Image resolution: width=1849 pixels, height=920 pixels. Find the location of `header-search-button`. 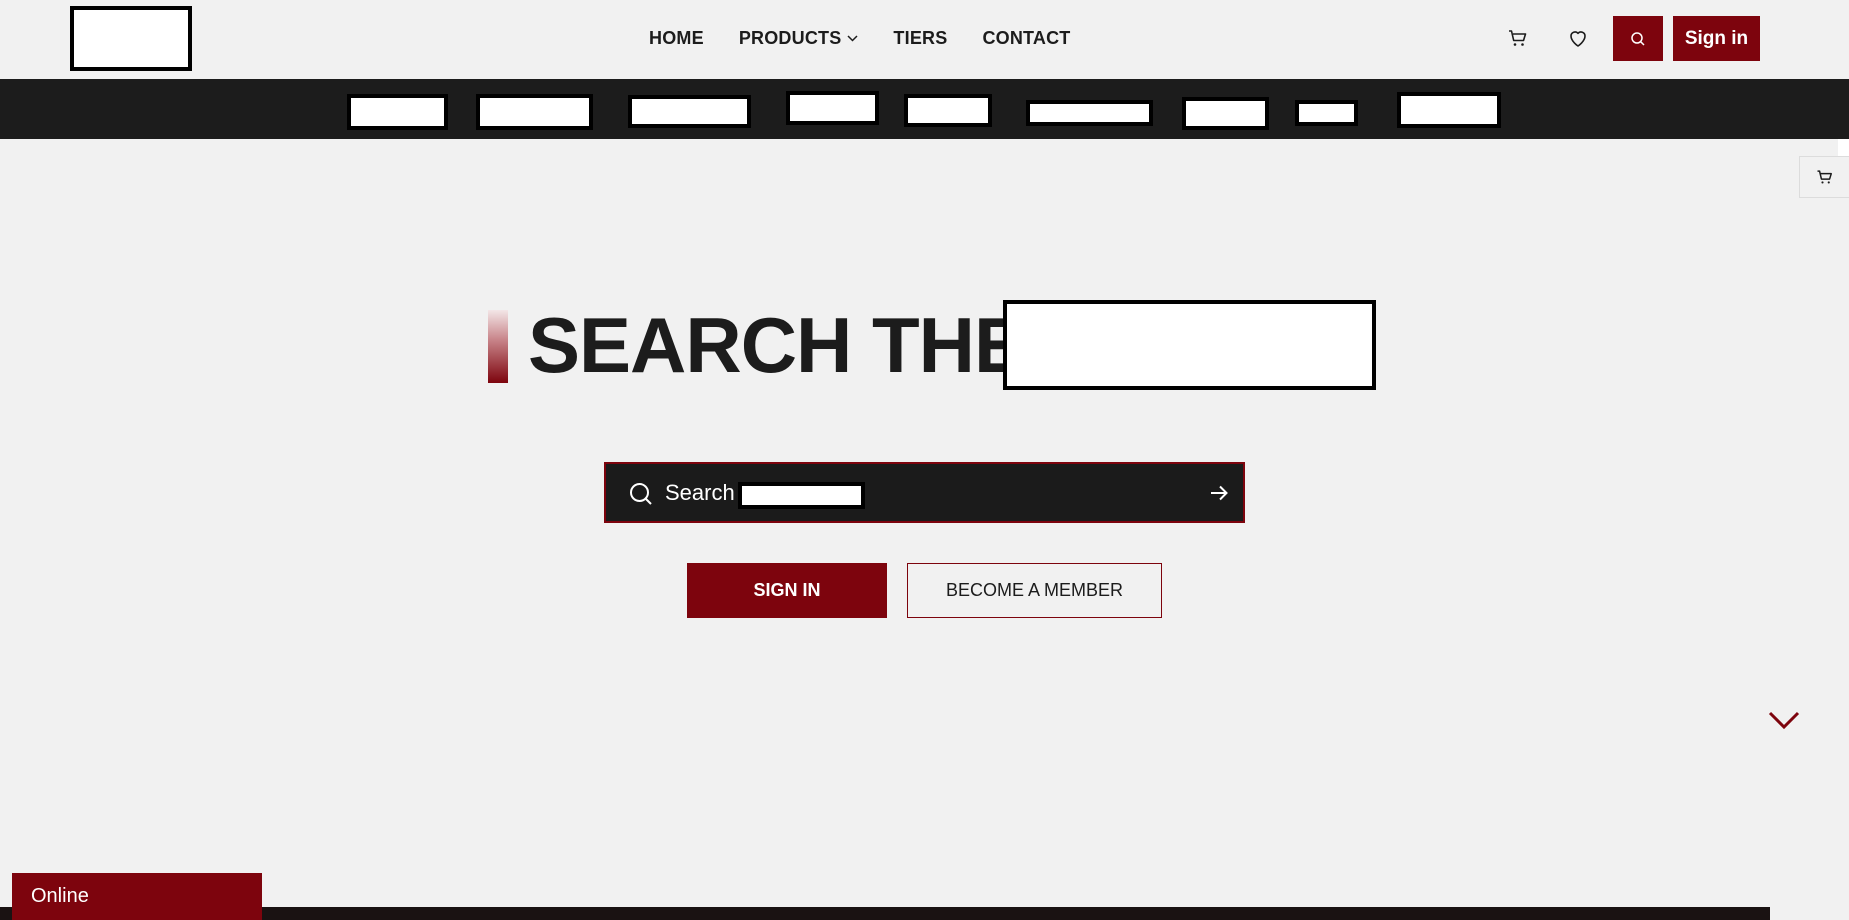

header-search-button is located at coordinates (1638, 38).